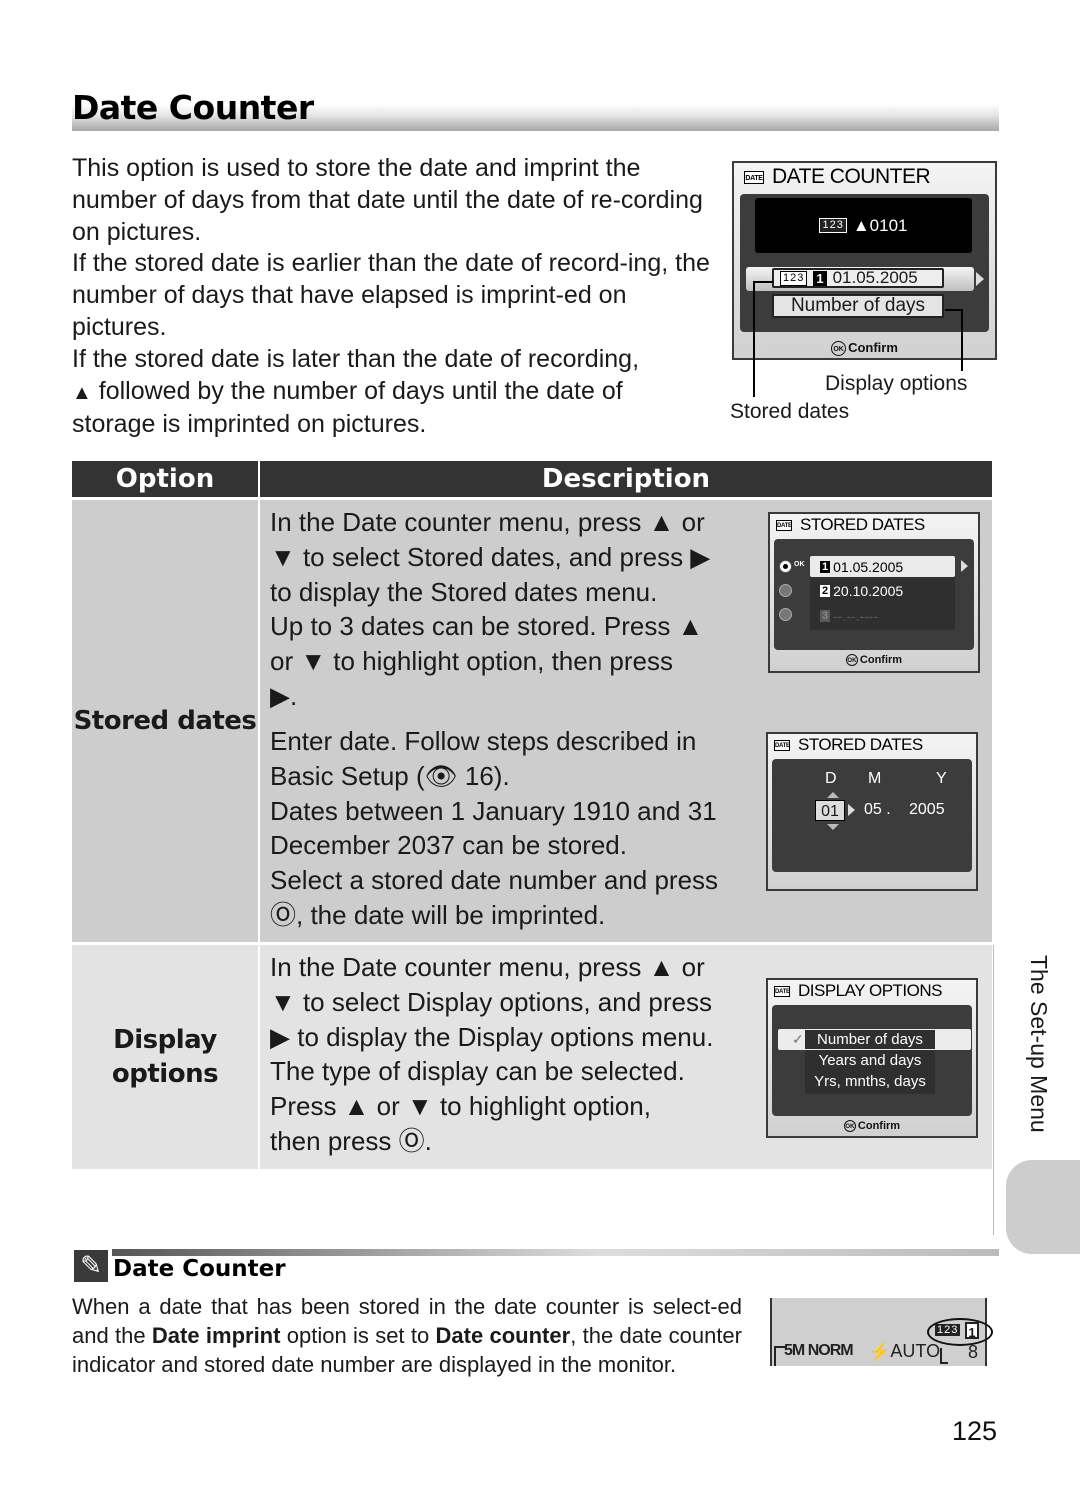  Describe the element at coordinates (833, 795) in the screenshot. I see `up-arrow-icon` at that location.